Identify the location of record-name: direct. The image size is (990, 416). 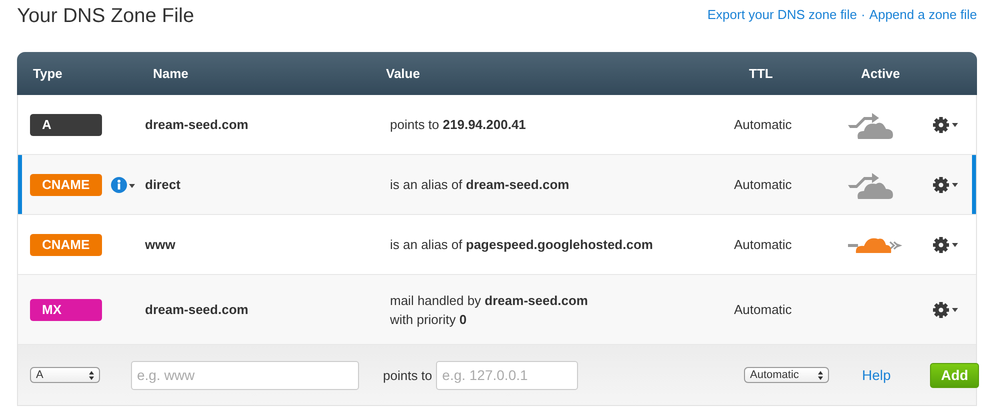
(162, 184).